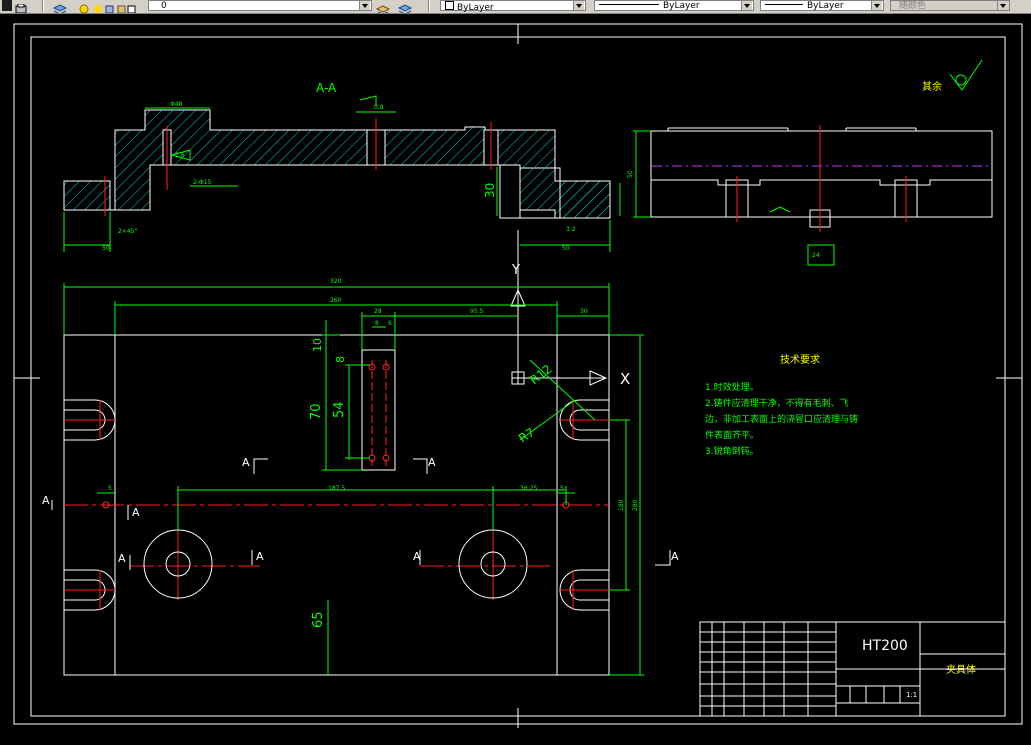 The width and height of the screenshot is (1031, 745). Describe the element at coordinates (526, 435) in the screenshot. I see `dim-r7: R7` at that location.